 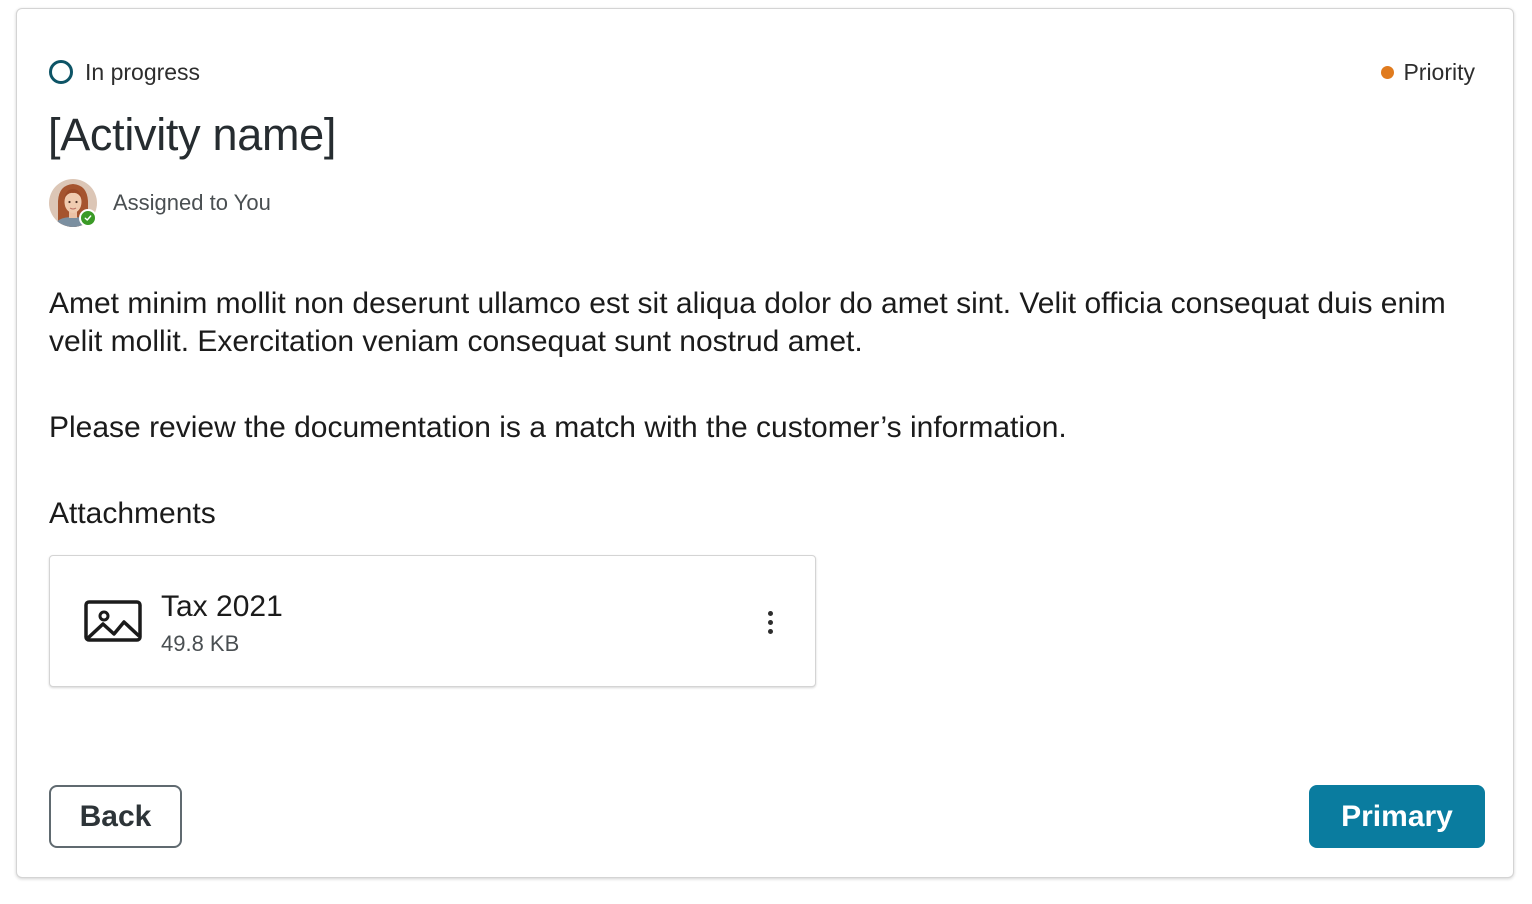 I want to click on more-options-icon, so click(x=770, y=622).